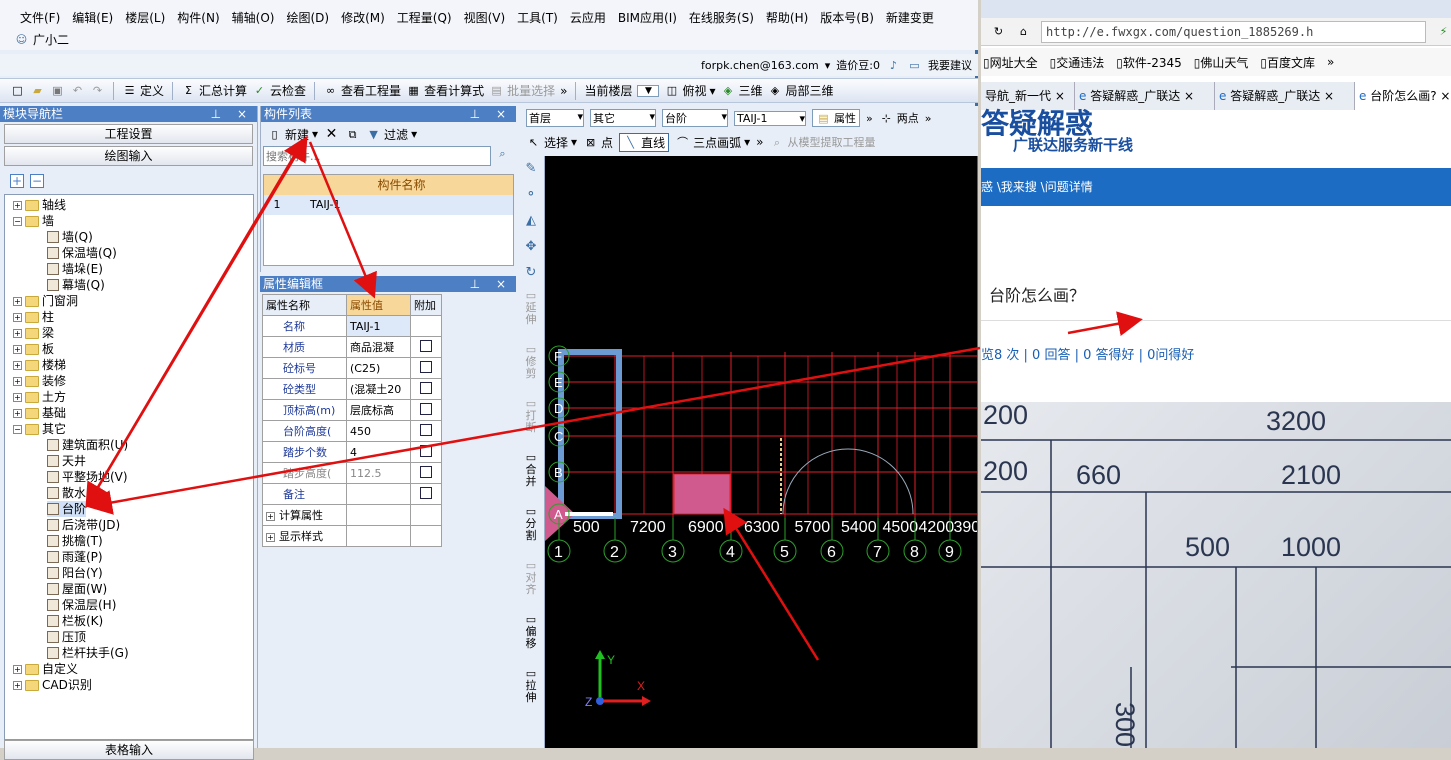 This screenshot has width=1451, height=760. What do you see at coordinates (770, 118) in the screenshot?
I see `component-select: TAIJ-1 ▾` at bounding box center [770, 118].